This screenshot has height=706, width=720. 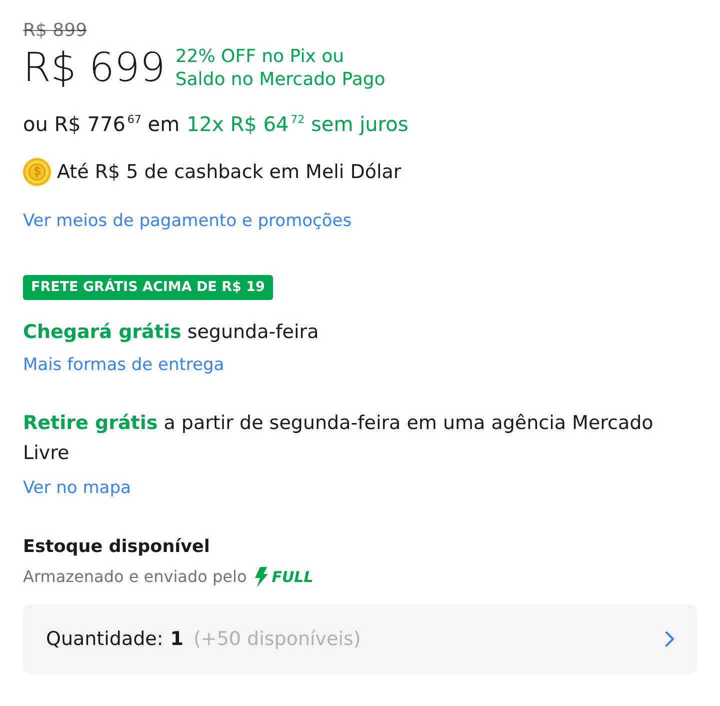 I want to click on installment-offer: 12x R$ 64$^{72}$ sem juros, so click(x=297, y=124).